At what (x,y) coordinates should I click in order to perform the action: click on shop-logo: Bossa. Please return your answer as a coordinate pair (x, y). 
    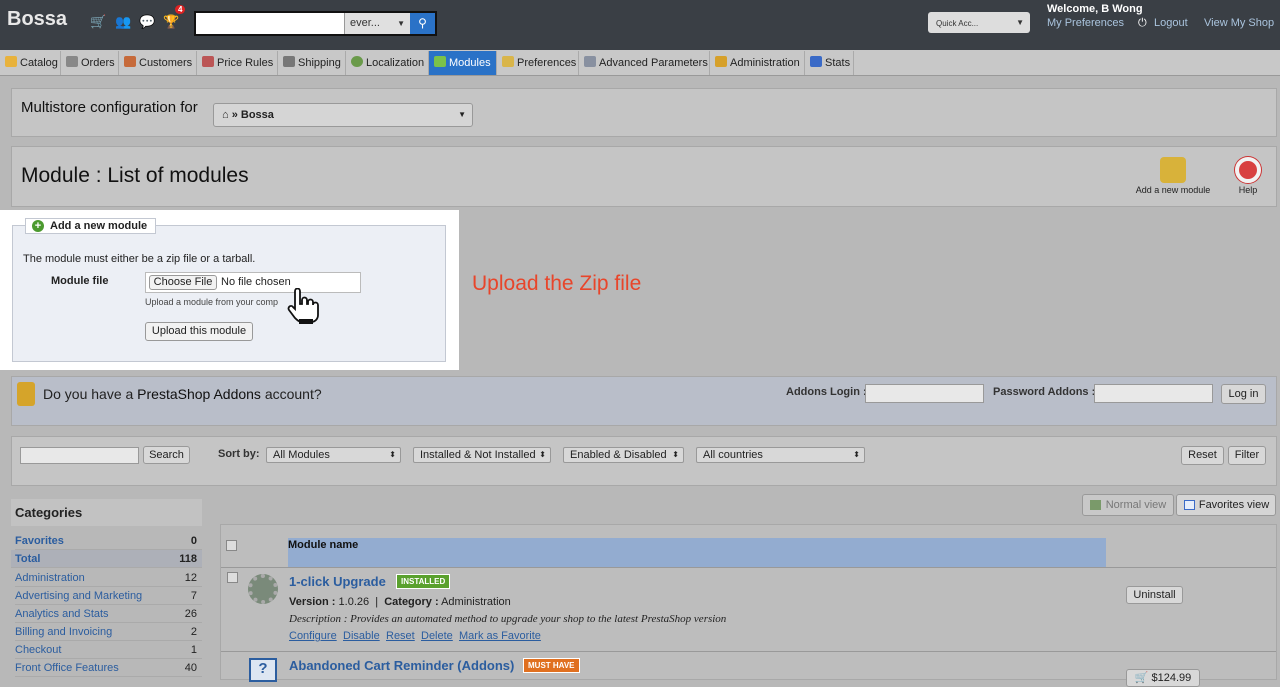
    Looking at the image, I should click on (37, 19).